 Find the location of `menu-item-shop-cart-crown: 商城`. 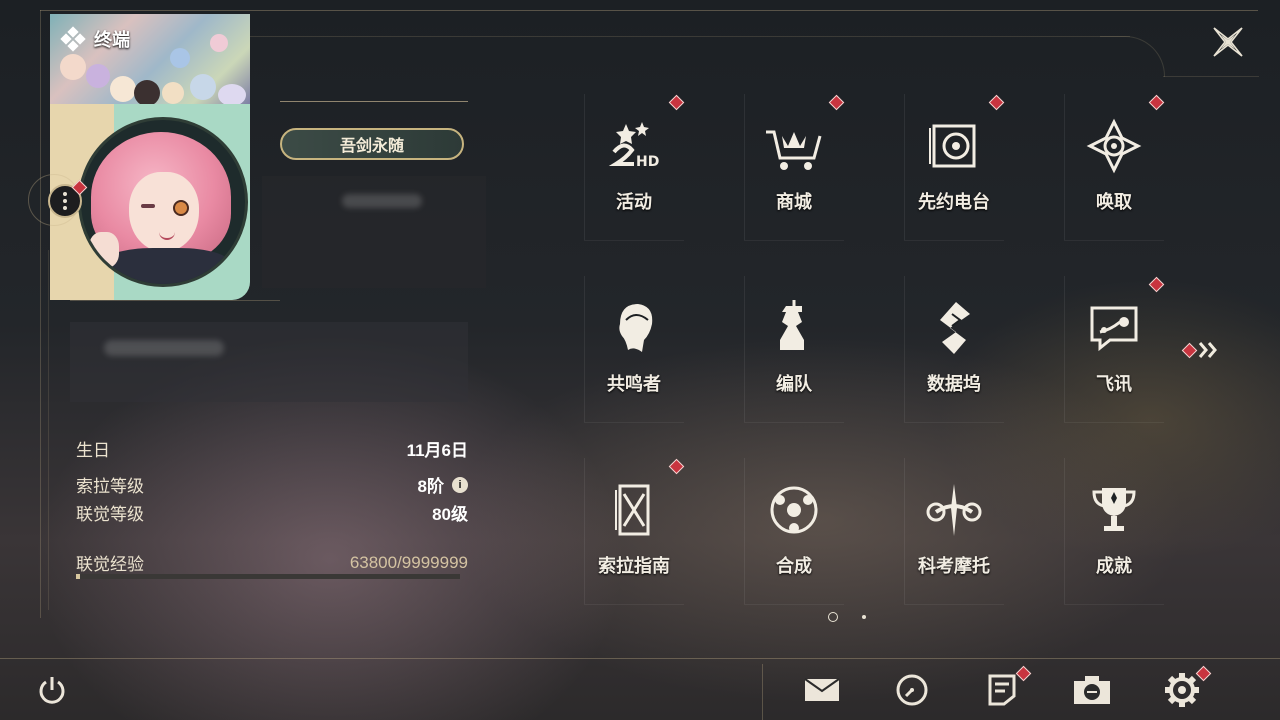

menu-item-shop-cart-crown: 商城 is located at coordinates (824, 178).